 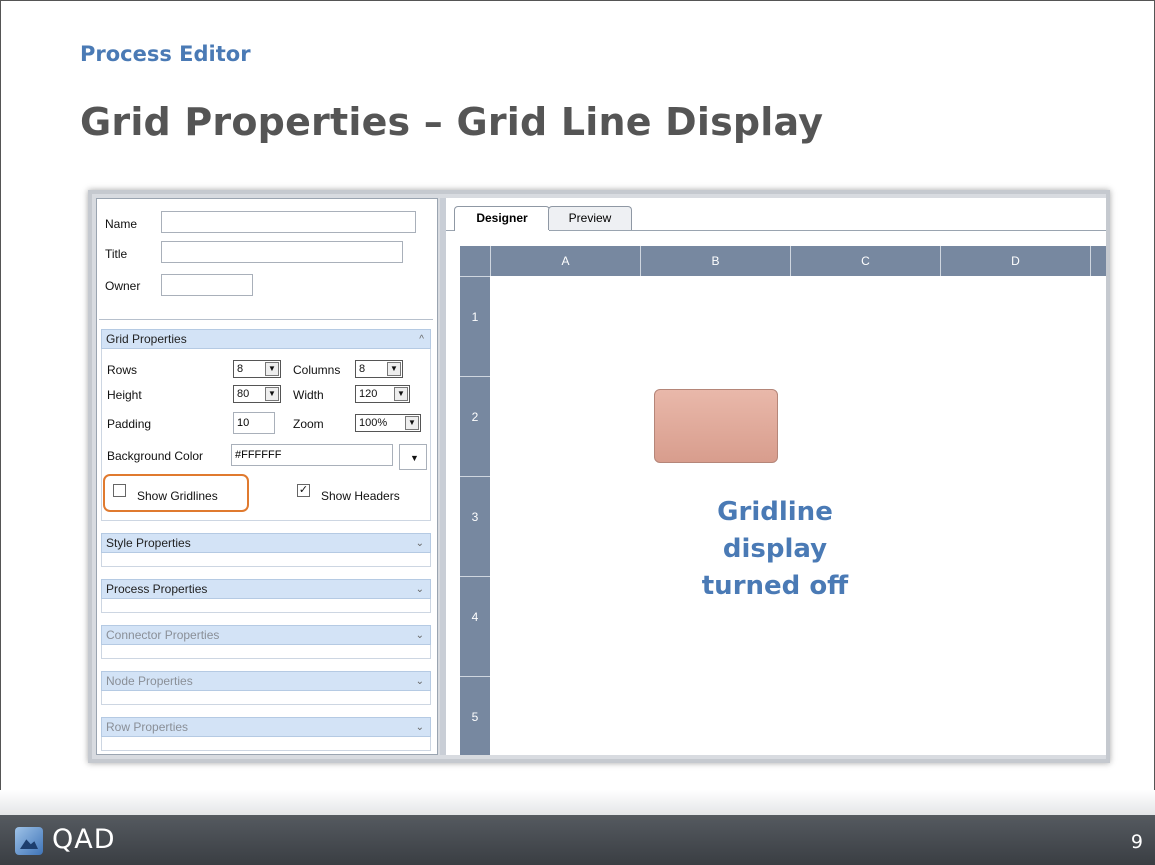 What do you see at coordinates (146, 339) in the screenshot?
I see `grid-properties-title: Grid Properties` at bounding box center [146, 339].